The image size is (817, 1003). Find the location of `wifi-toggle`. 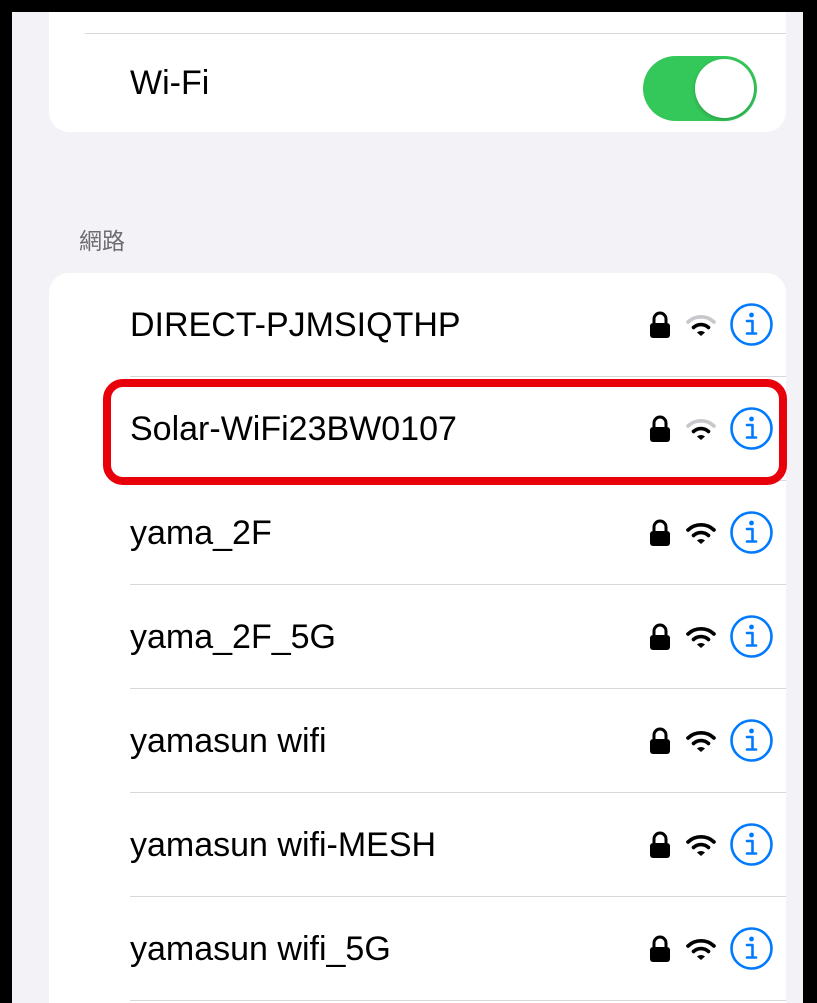

wifi-toggle is located at coordinates (700, 88).